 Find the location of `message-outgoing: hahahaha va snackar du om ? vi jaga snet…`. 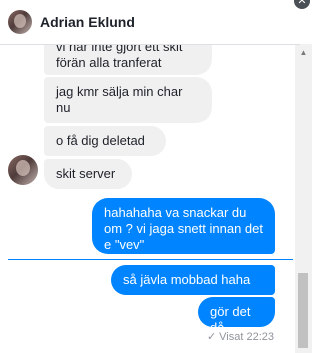

message-outgoing: hahahaha va snackar du om ? vi jaga snet… is located at coordinates (183, 226).